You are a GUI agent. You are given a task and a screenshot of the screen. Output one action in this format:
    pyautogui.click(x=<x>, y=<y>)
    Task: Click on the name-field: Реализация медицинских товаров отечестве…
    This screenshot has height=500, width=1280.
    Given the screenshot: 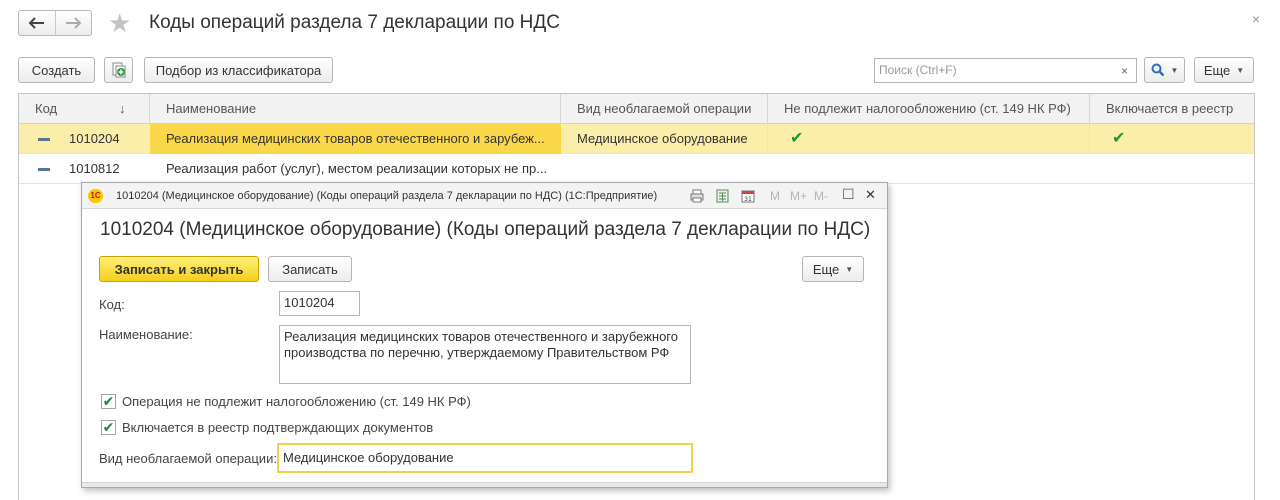 What is the action you would take?
    pyautogui.click(x=485, y=354)
    